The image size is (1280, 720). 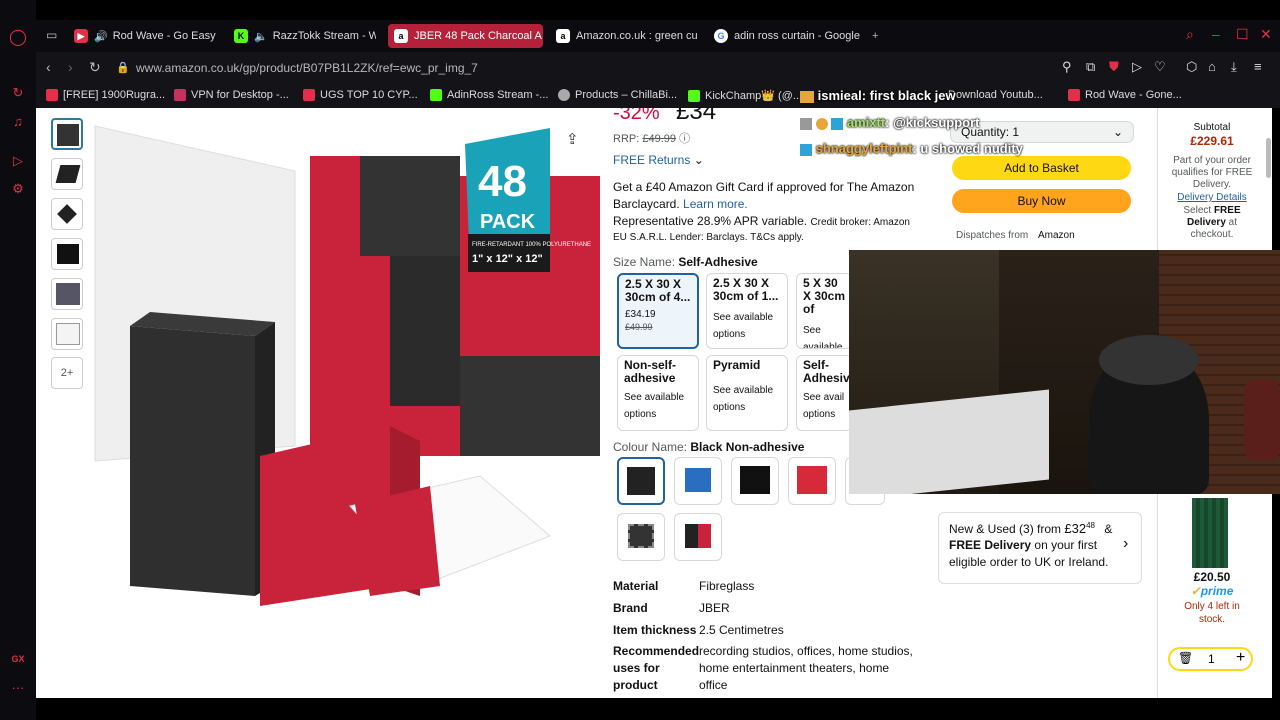 I want to click on colour-swatch-black-non-adhesive, so click(x=641, y=481).